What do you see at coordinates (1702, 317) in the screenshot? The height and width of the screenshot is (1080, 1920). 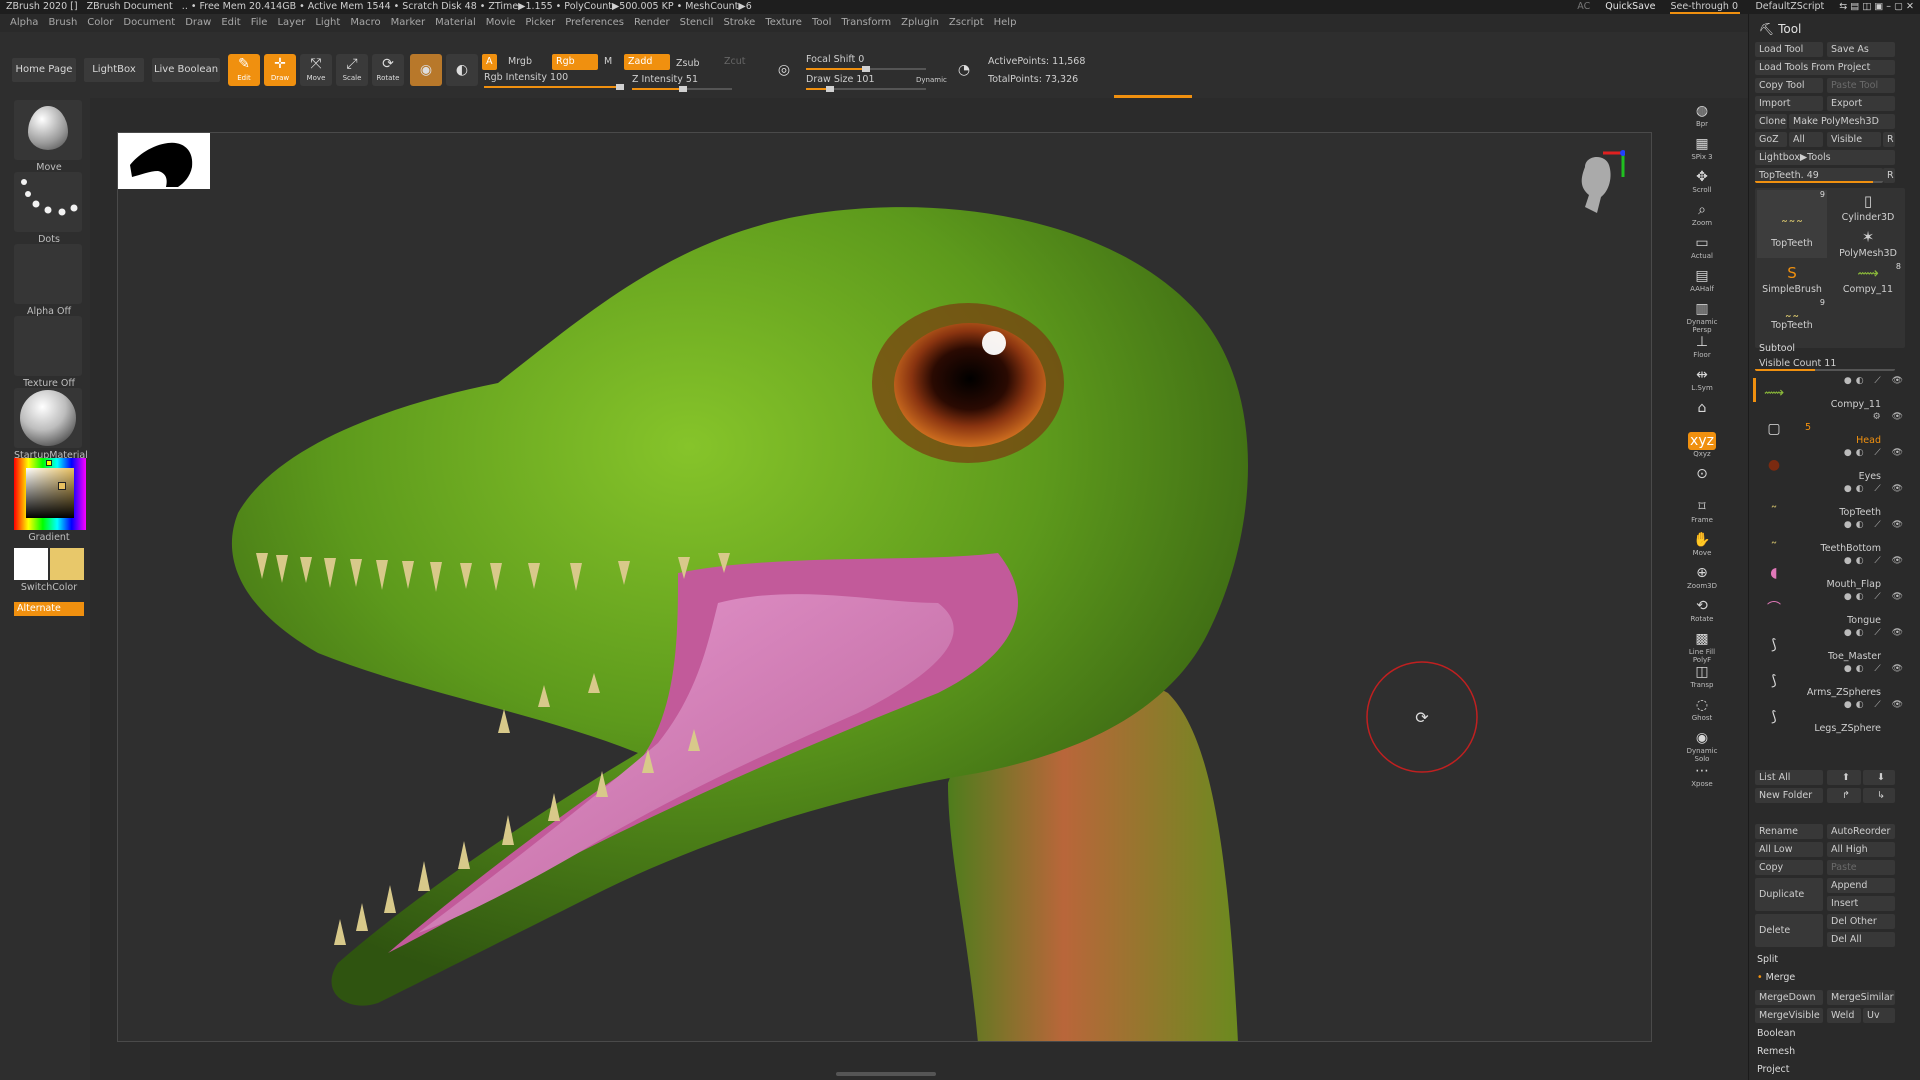 I see `right-shelf-button-6: ▥ Dynamic Persp` at bounding box center [1702, 317].